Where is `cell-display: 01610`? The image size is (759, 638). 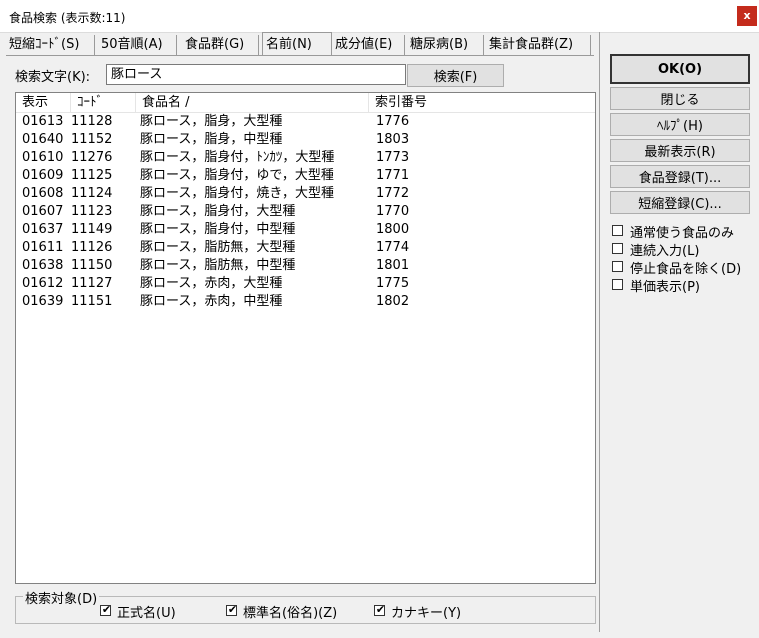 cell-display: 01610 is located at coordinates (43, 157).